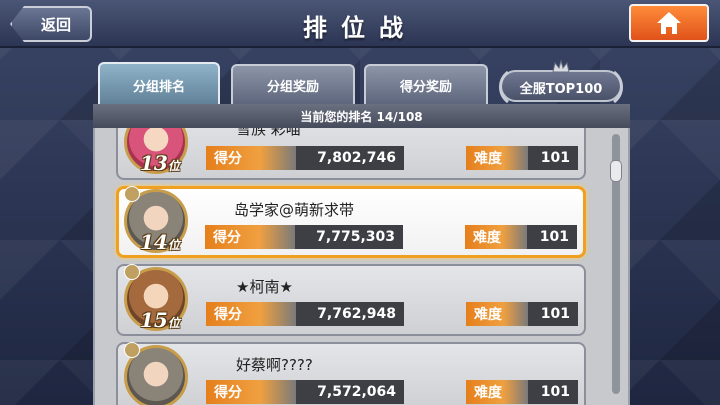 The height and width of the screenshot is (405, 720). I want to click on tab-label: 全服TOP100, so click(561, 89).